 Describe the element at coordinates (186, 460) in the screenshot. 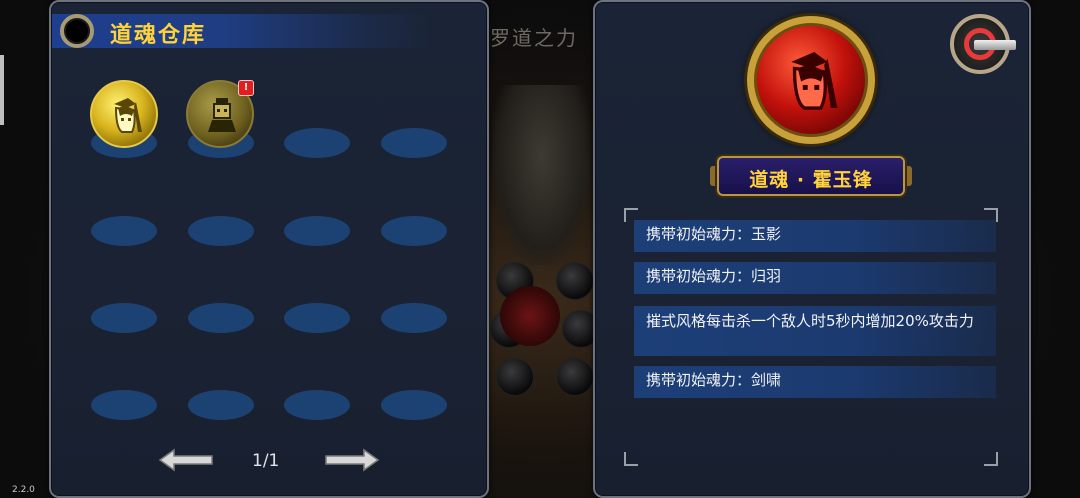

I see `prev-page-button` at that location.